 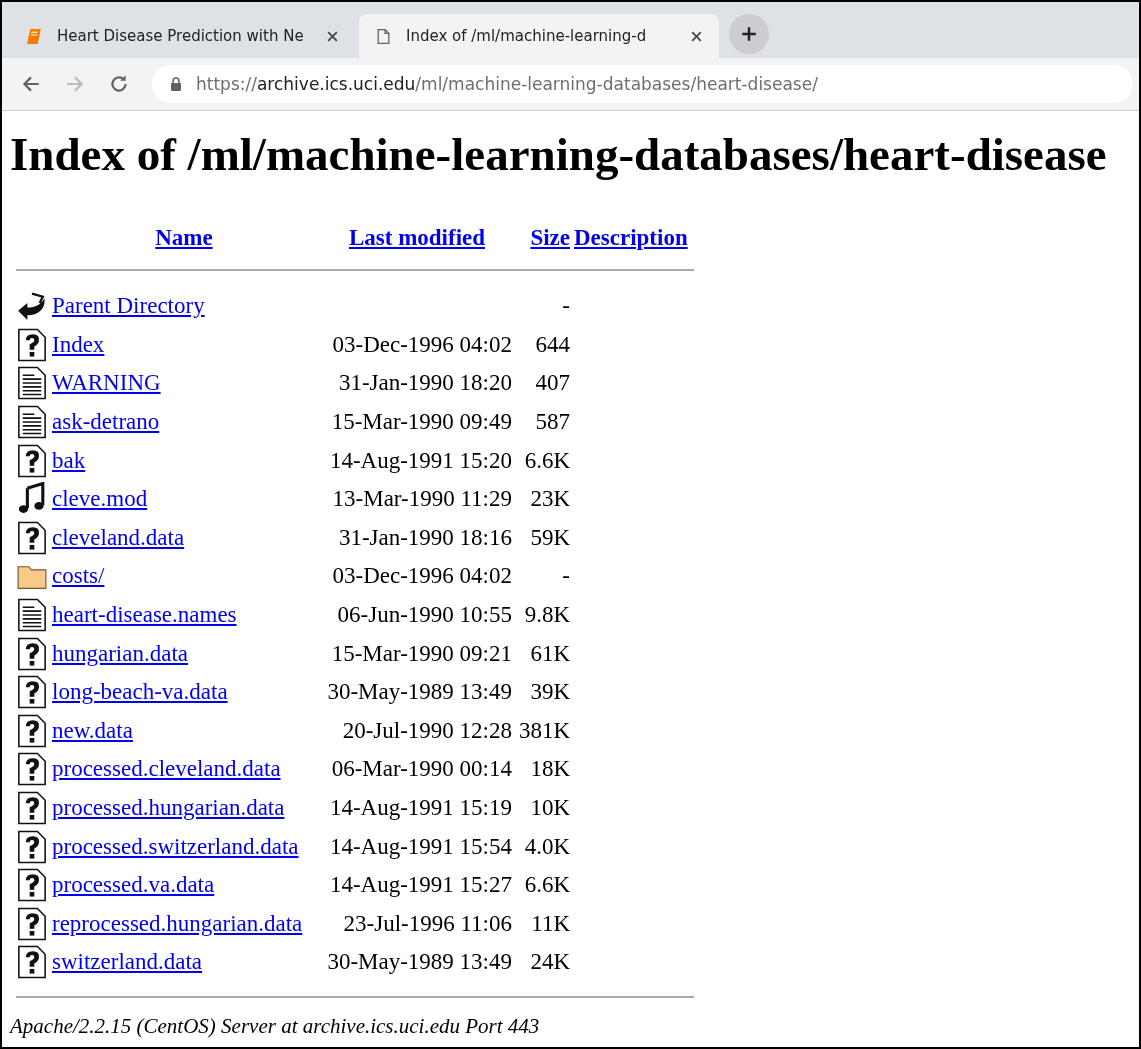 What do you see at coordinates (187, 383) in the screenshot?
I see `file-link: WARNING` at bounding box center [187, 383].